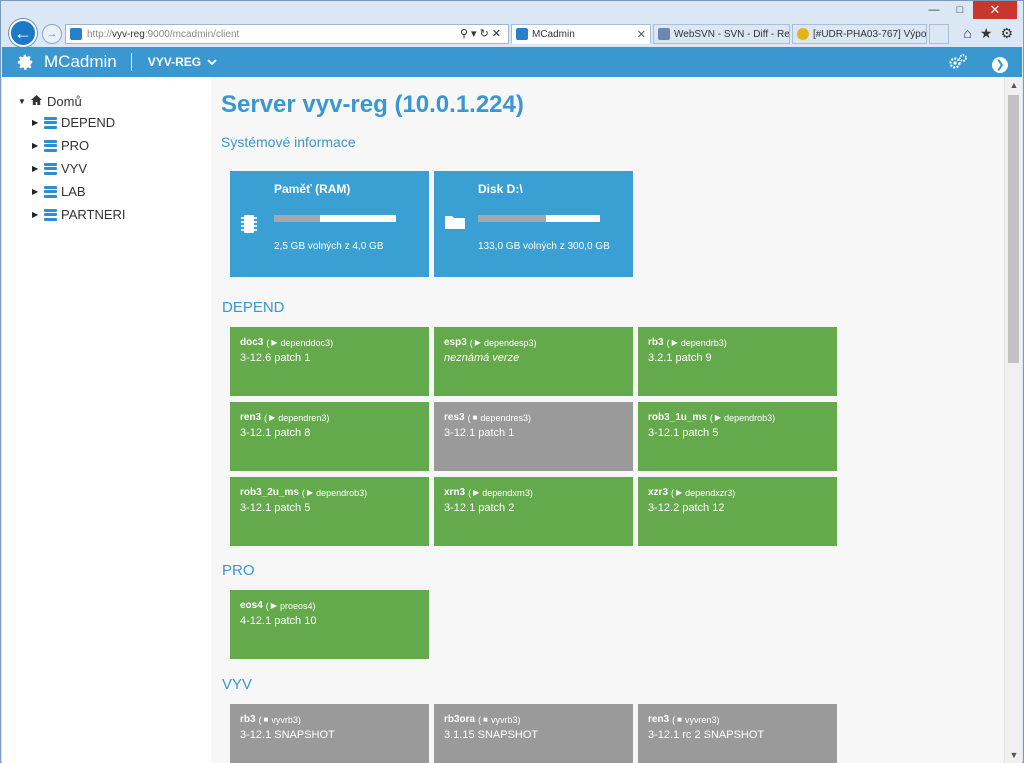  I want to click on scroll-down-arrow-icon: ▼, so click(1014, 755).